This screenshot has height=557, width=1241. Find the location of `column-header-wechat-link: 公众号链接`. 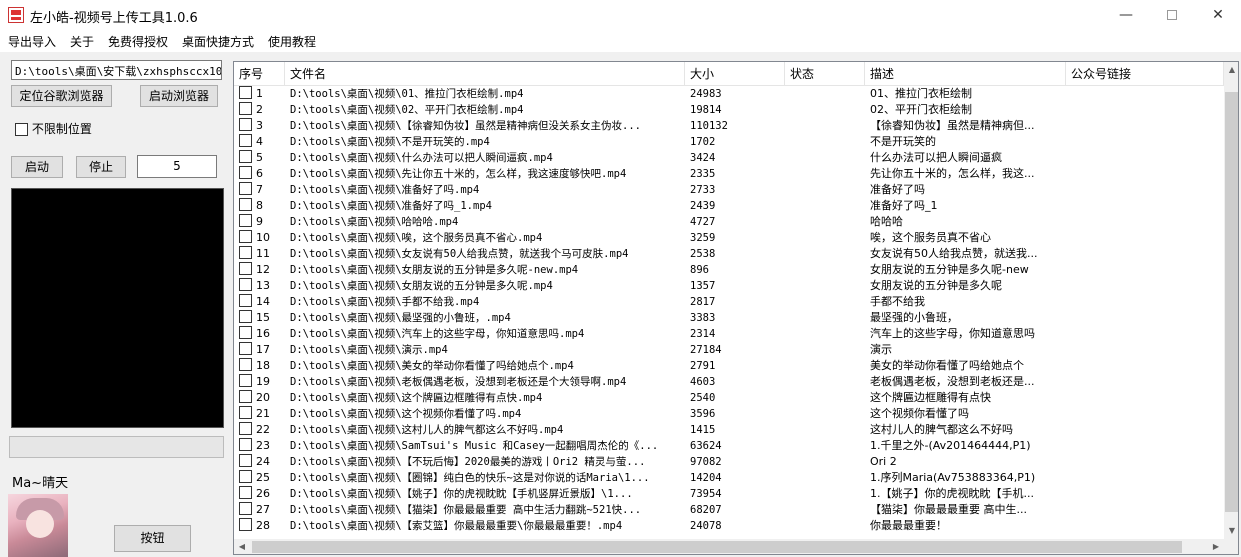

column-header-wechat-link: 公众号链接 is located at coordinates (1145, 74).